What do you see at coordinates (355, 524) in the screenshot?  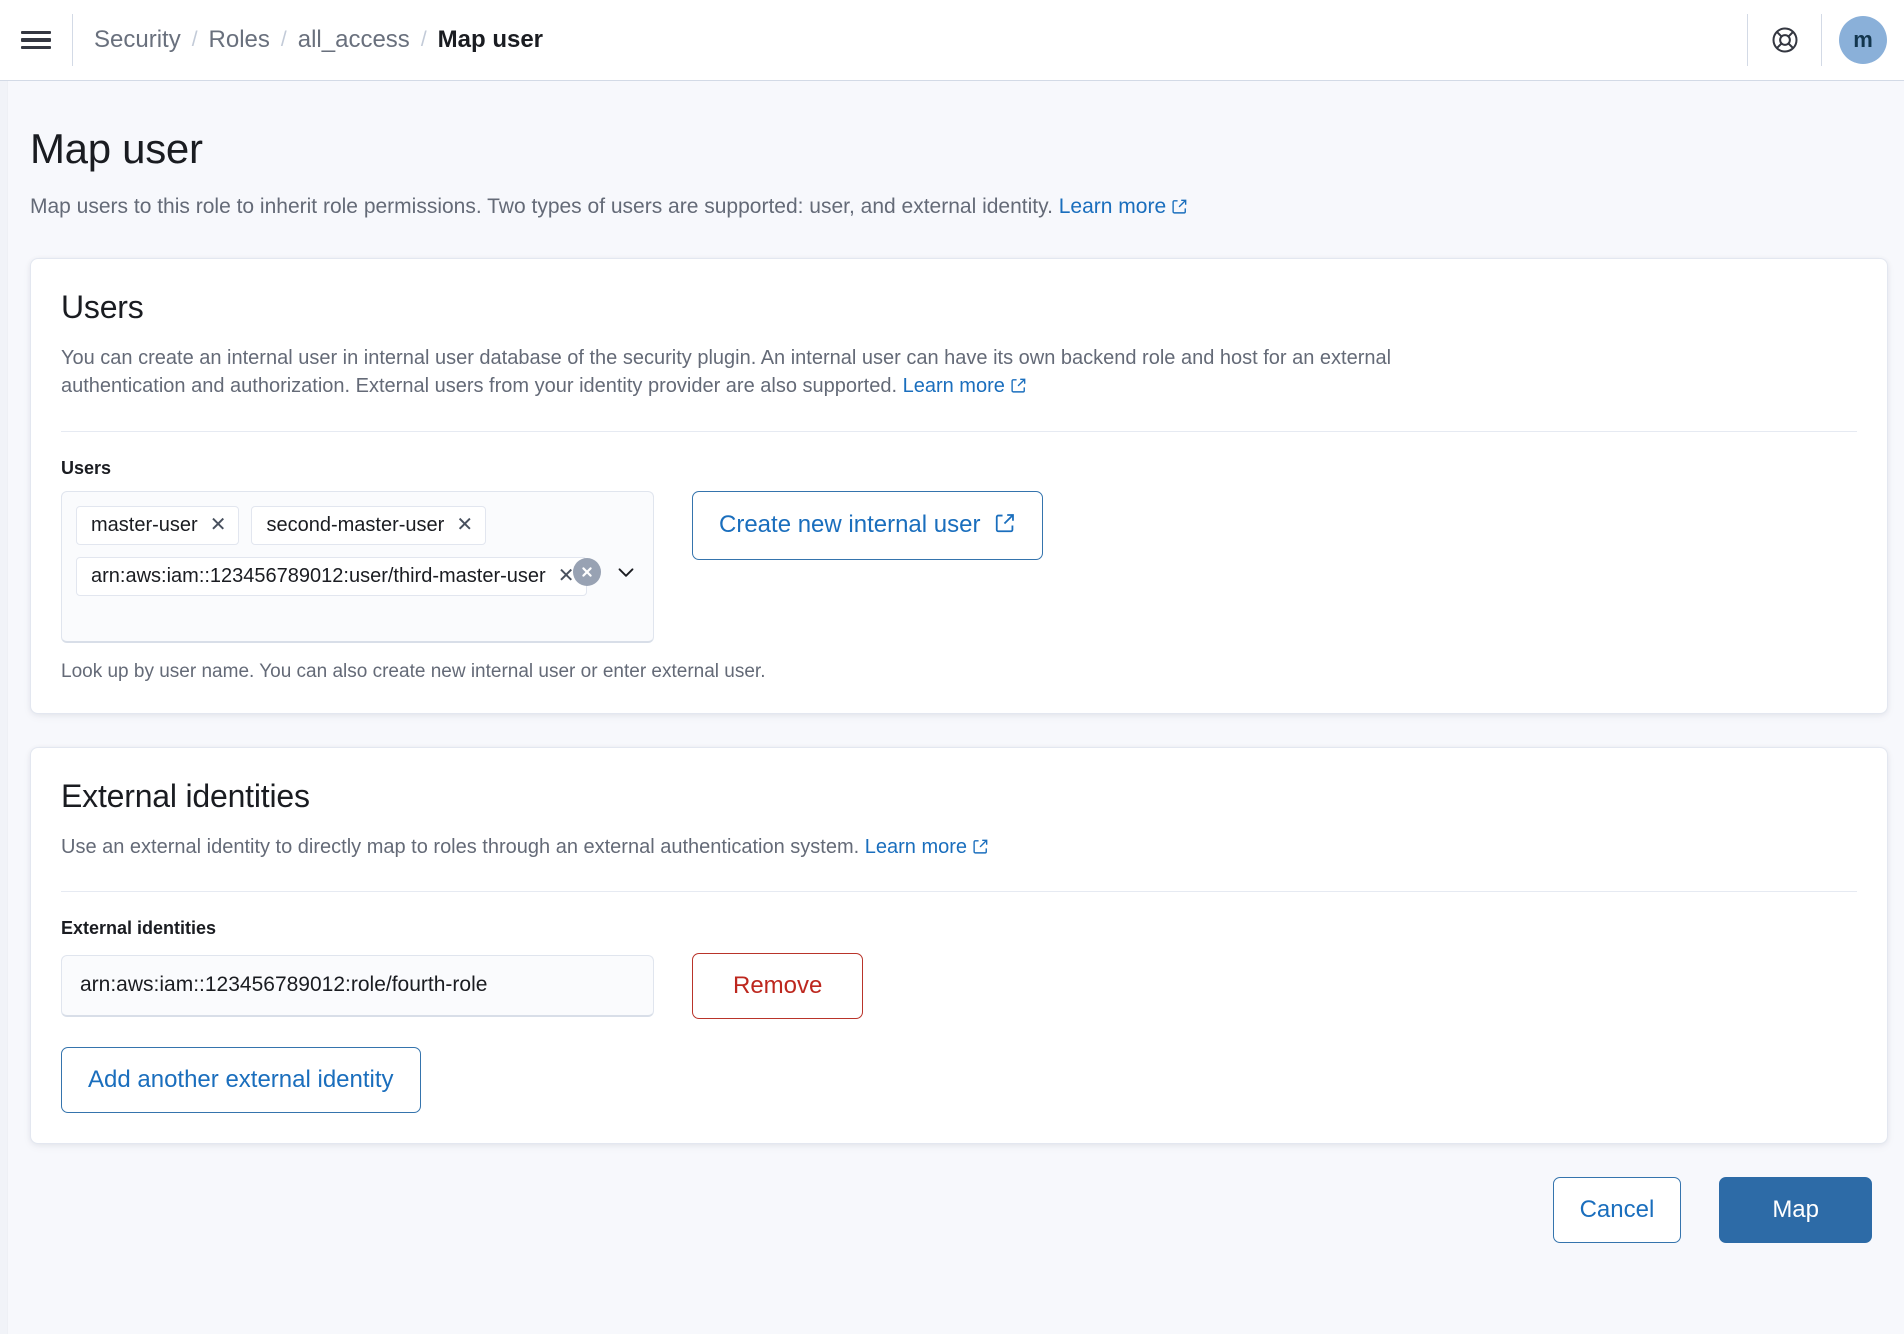 I see `user-pill-label: second-master-user` at bounding box center [355, 524].